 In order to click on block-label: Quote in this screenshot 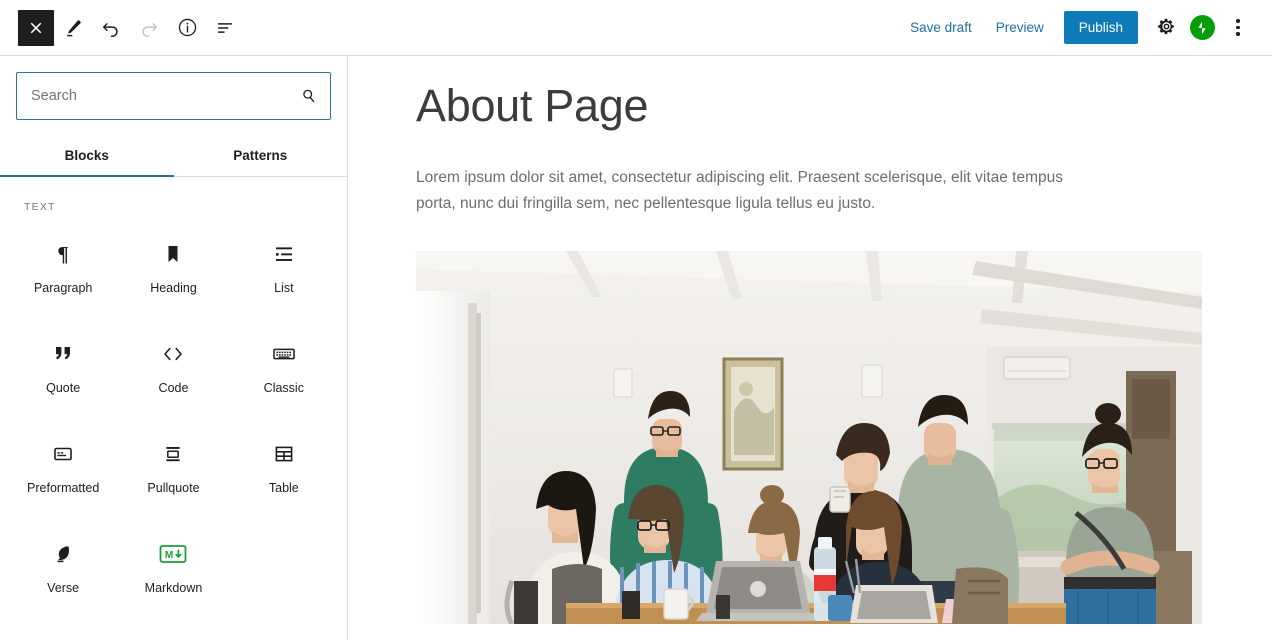, I will do `click(63, 388)`.